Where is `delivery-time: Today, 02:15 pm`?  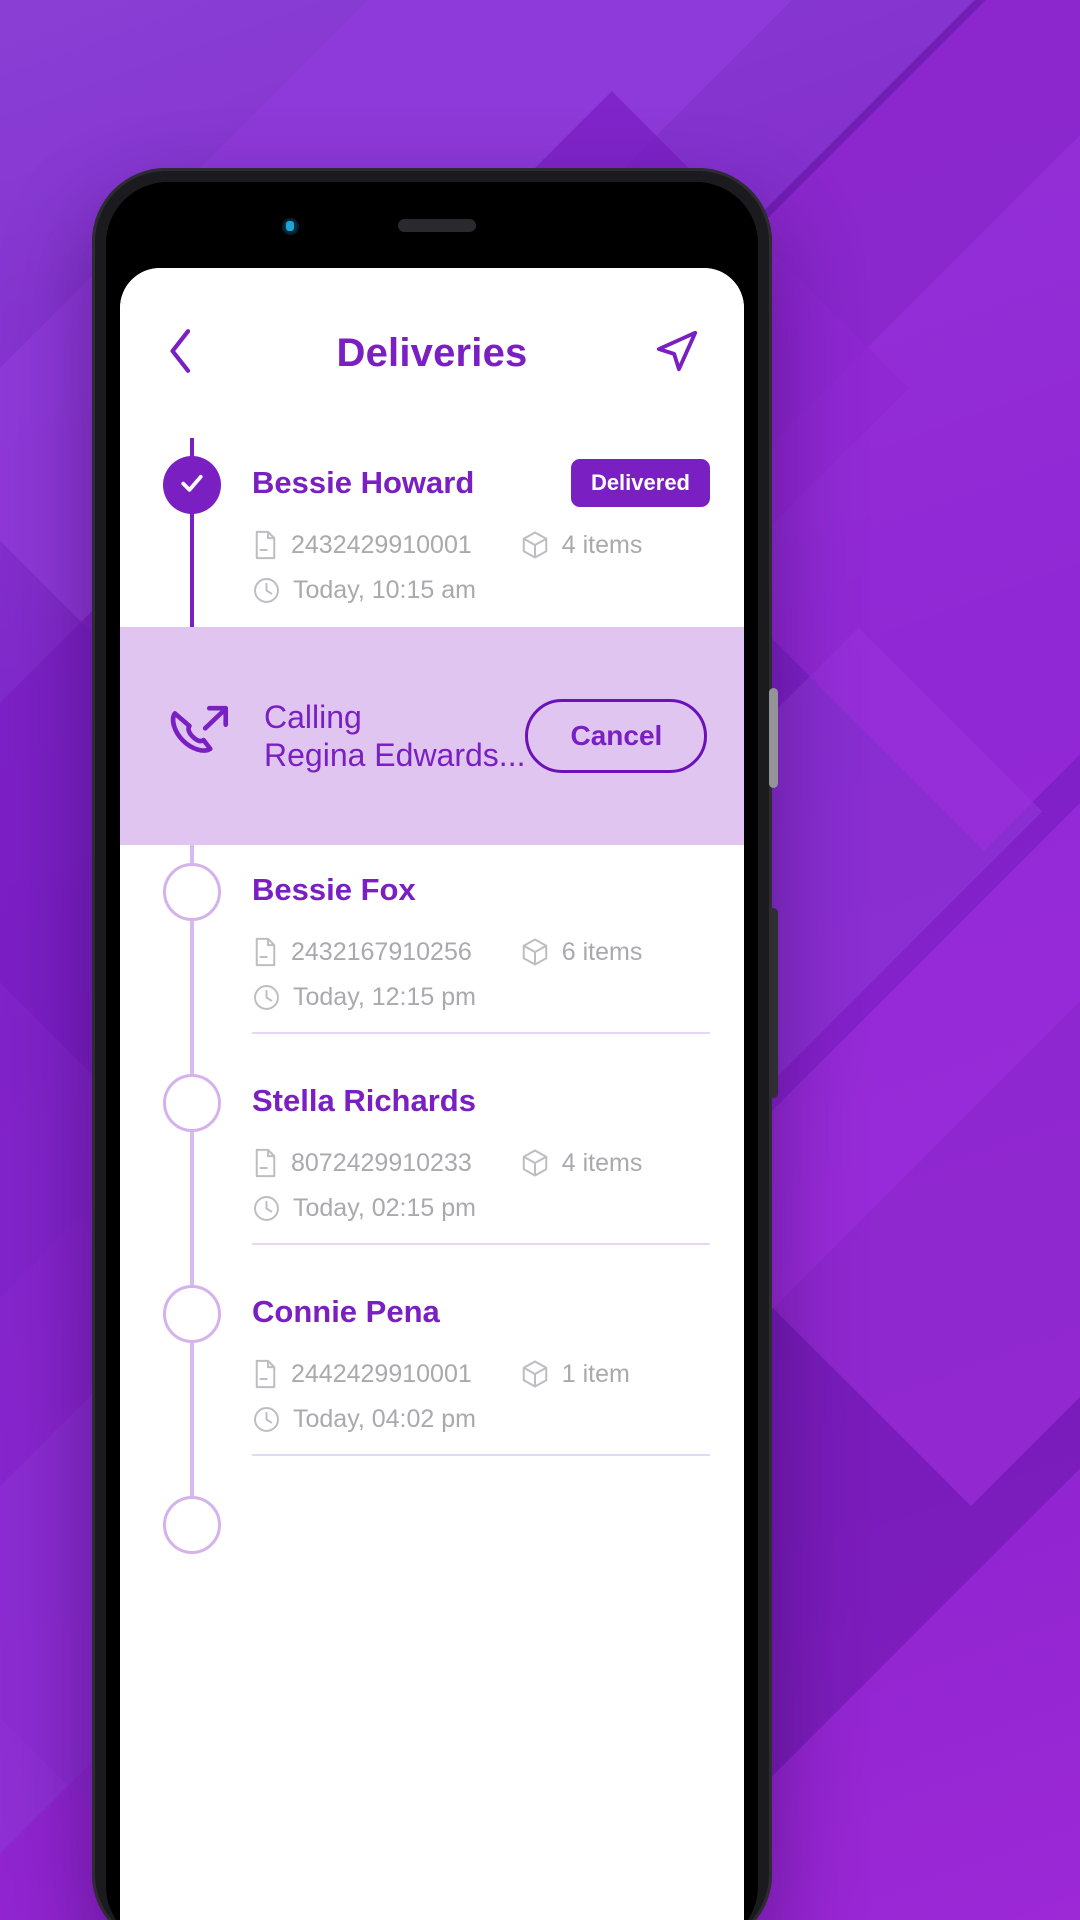
delivery-time: Today, 02:15 pm is located at coordinates (364, 1208).